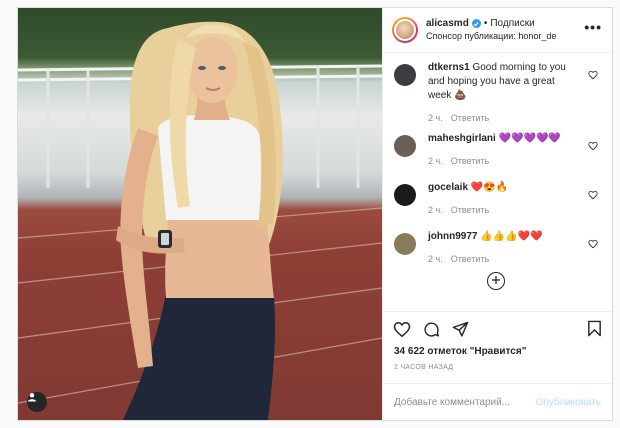 The image size is (620, 428). I want to click on comment-text: ❤️😍🔥, so click(489, 187).